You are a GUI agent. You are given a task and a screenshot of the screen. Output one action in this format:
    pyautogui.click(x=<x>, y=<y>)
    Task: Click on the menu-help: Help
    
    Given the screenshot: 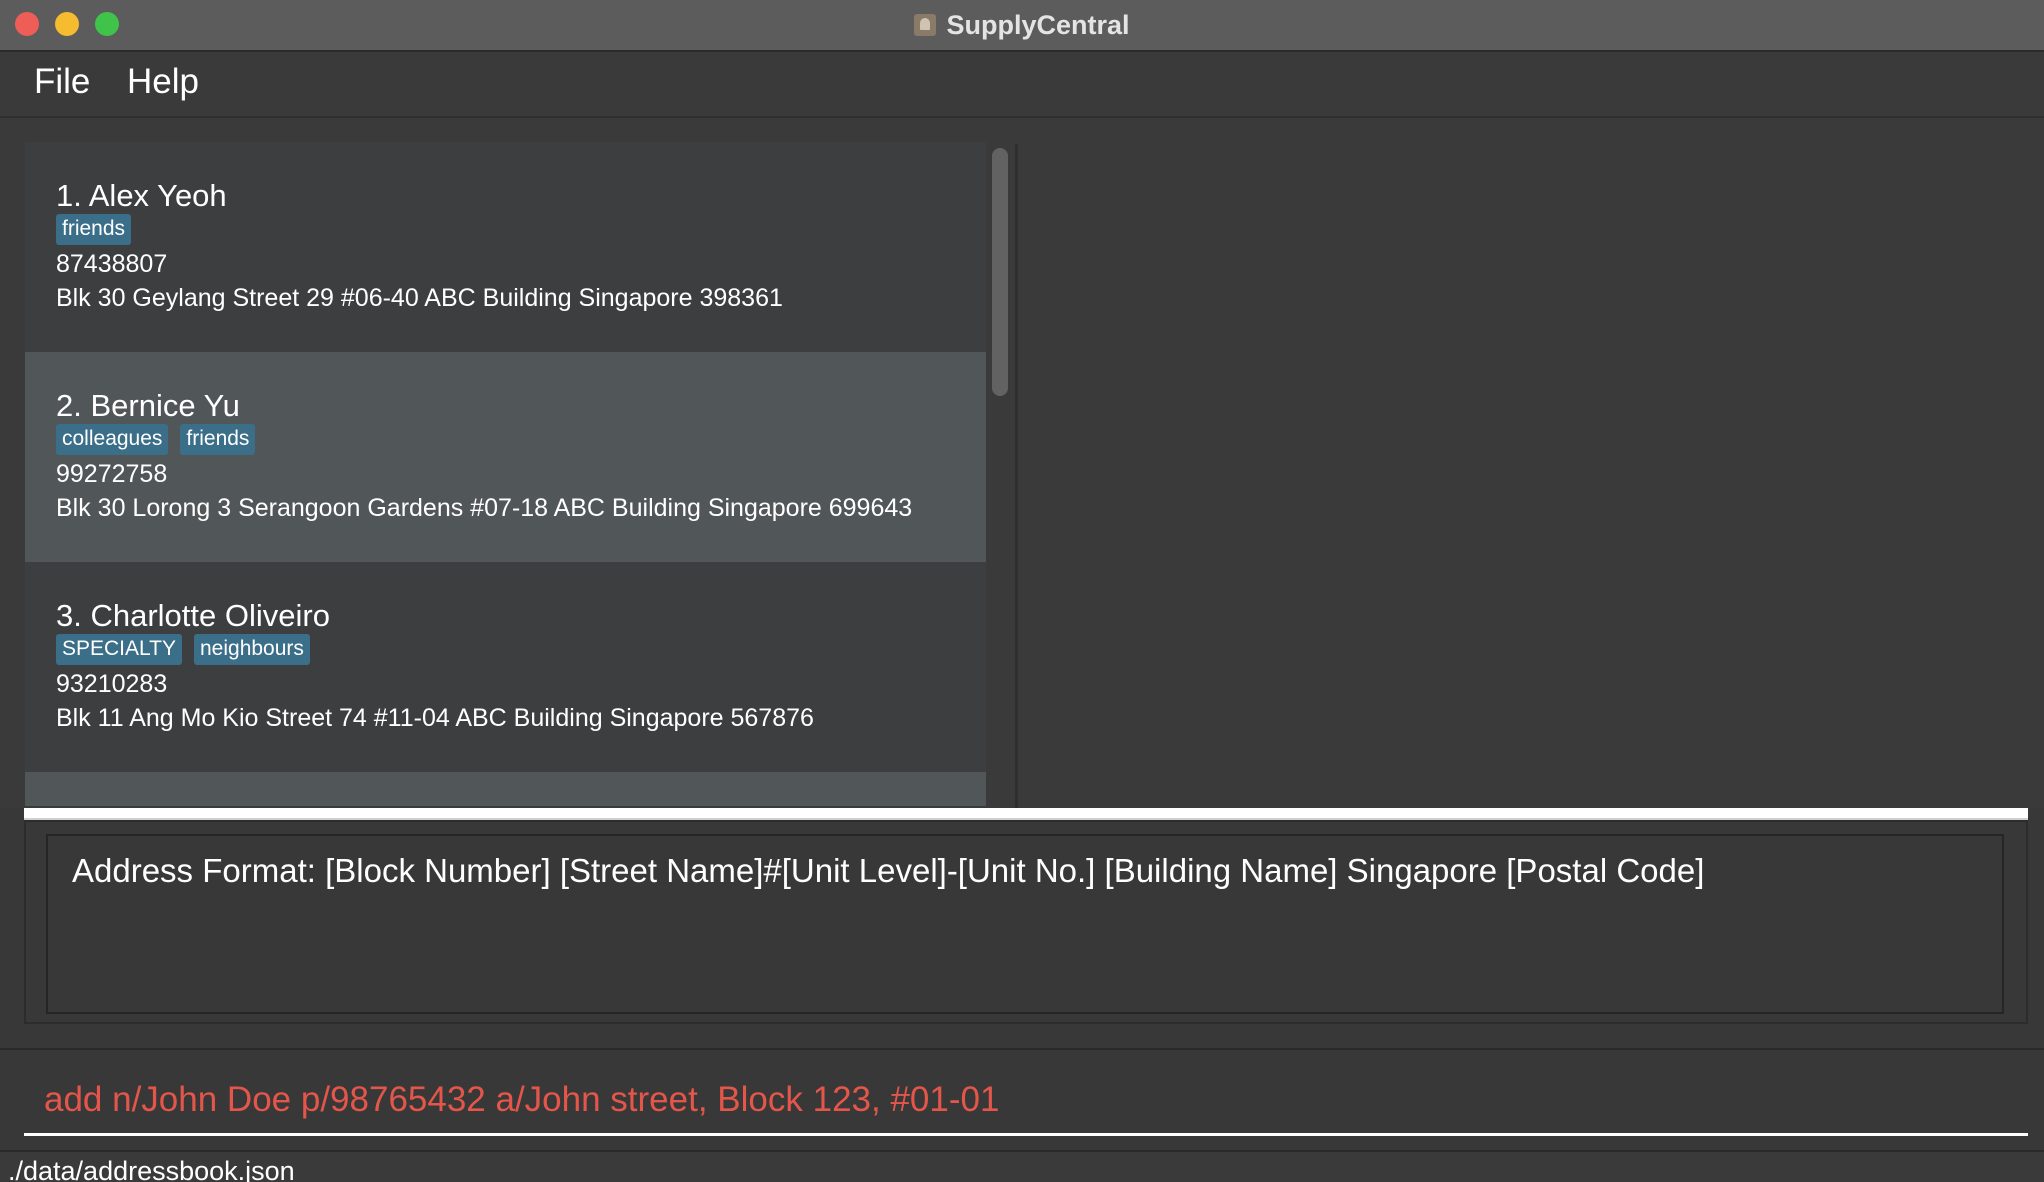 What is the action you would take?
    pyautogui.click(x=163, y=82)
    